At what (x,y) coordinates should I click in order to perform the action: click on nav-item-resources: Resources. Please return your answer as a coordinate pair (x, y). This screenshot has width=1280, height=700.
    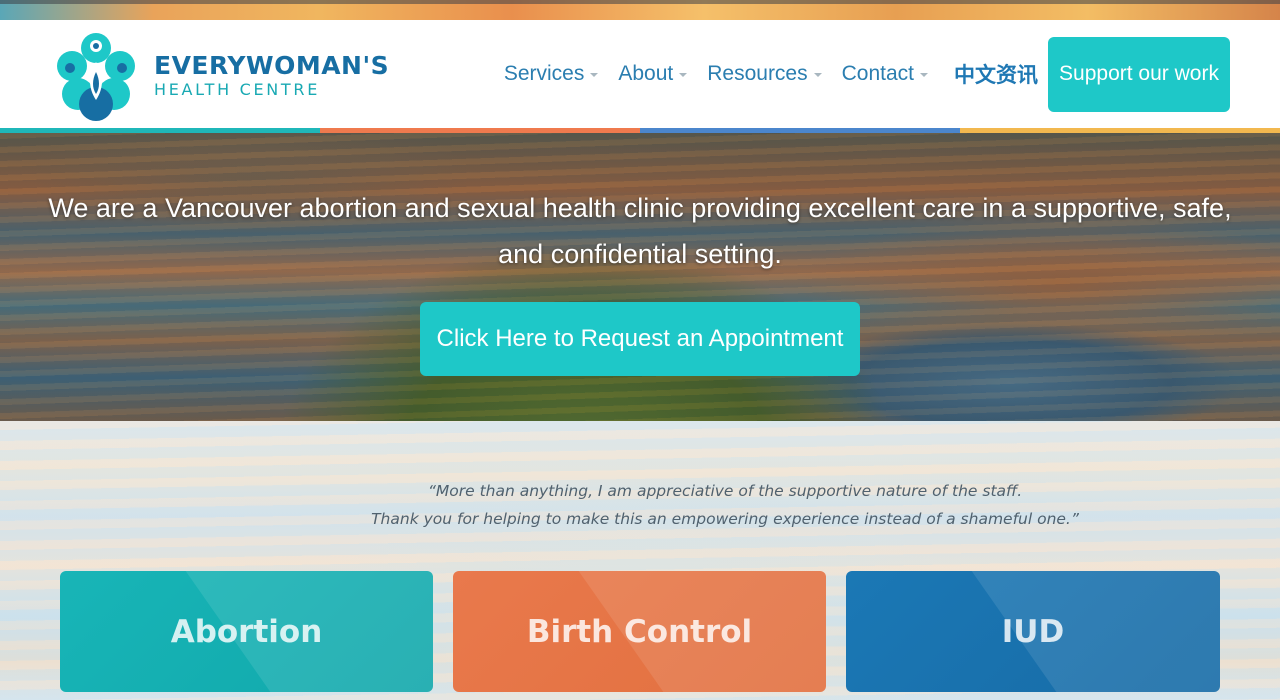
    Looking at the image, I should click on (764, 74).